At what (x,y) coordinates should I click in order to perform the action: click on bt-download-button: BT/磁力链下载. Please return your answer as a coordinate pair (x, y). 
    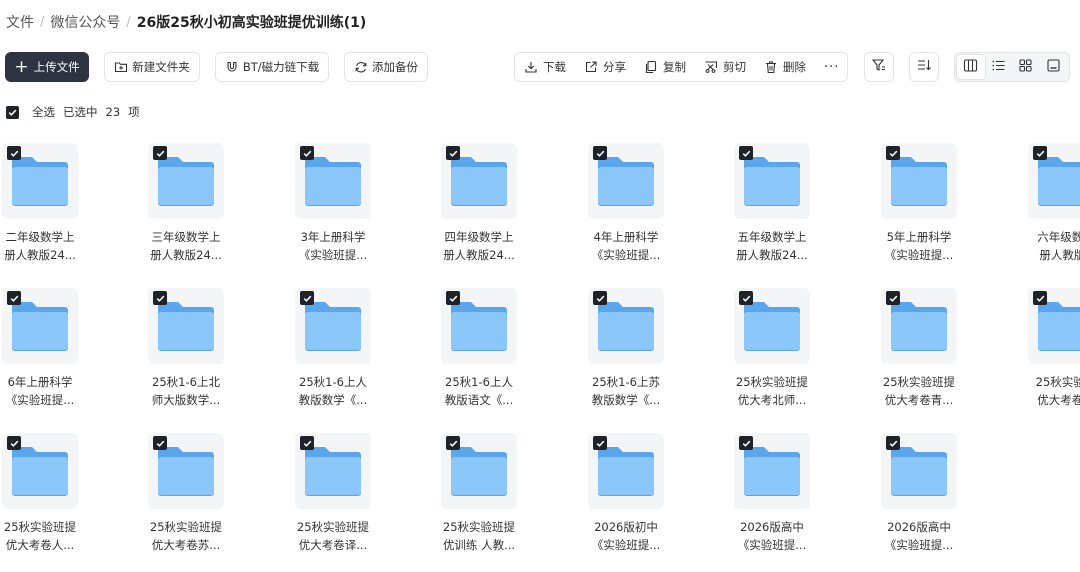
    Looking at the image, I should click on (272, 67).